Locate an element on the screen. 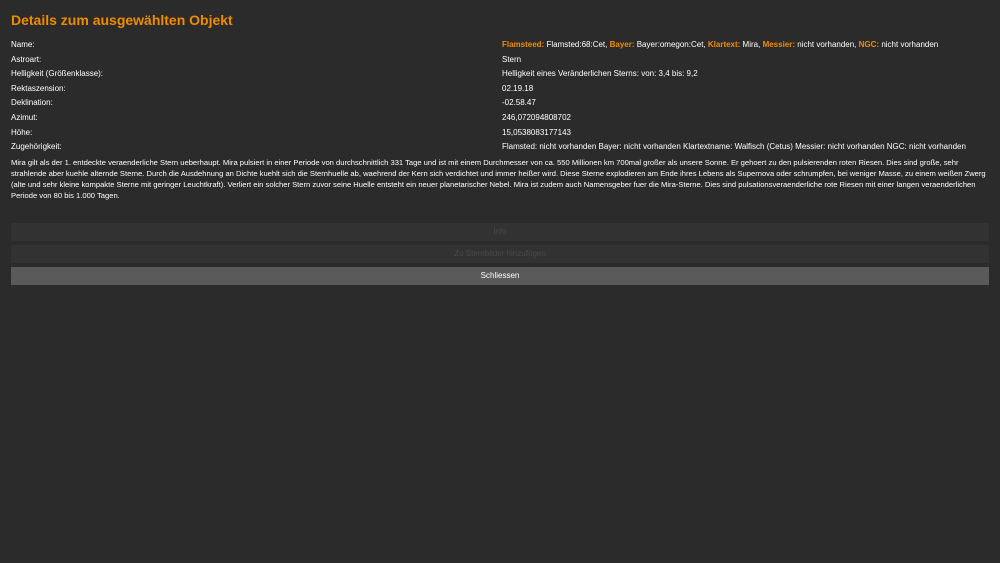  detail-value: 02.19.18 is located at coordinates (518, 88).